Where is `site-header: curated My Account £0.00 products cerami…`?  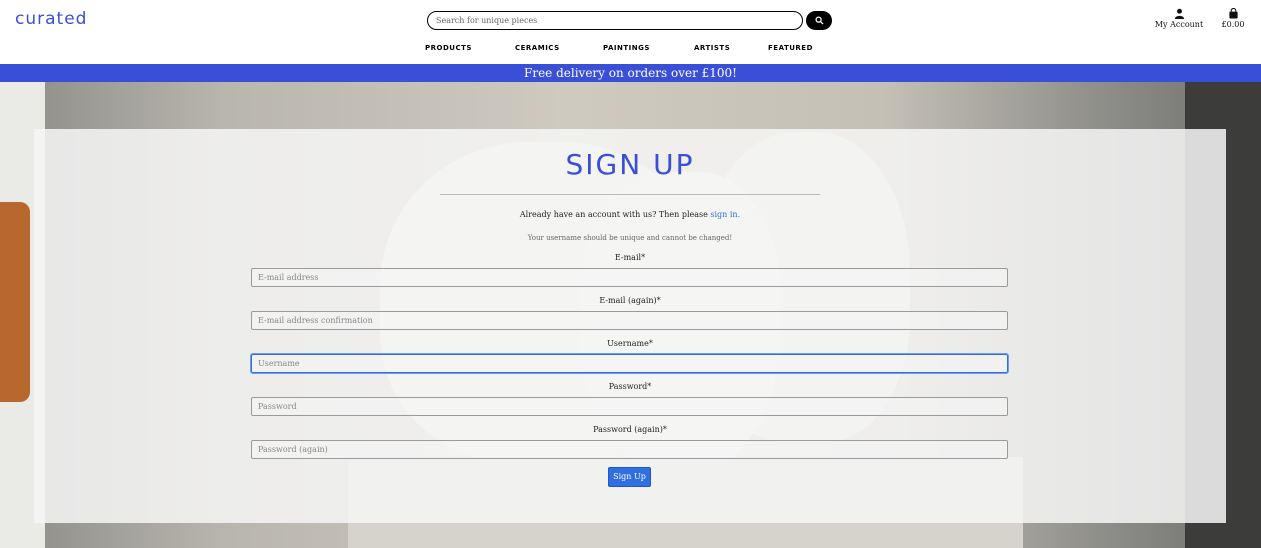
site-header: curated My Account £0.00 products cerami… is located at coordinates (630, 32).